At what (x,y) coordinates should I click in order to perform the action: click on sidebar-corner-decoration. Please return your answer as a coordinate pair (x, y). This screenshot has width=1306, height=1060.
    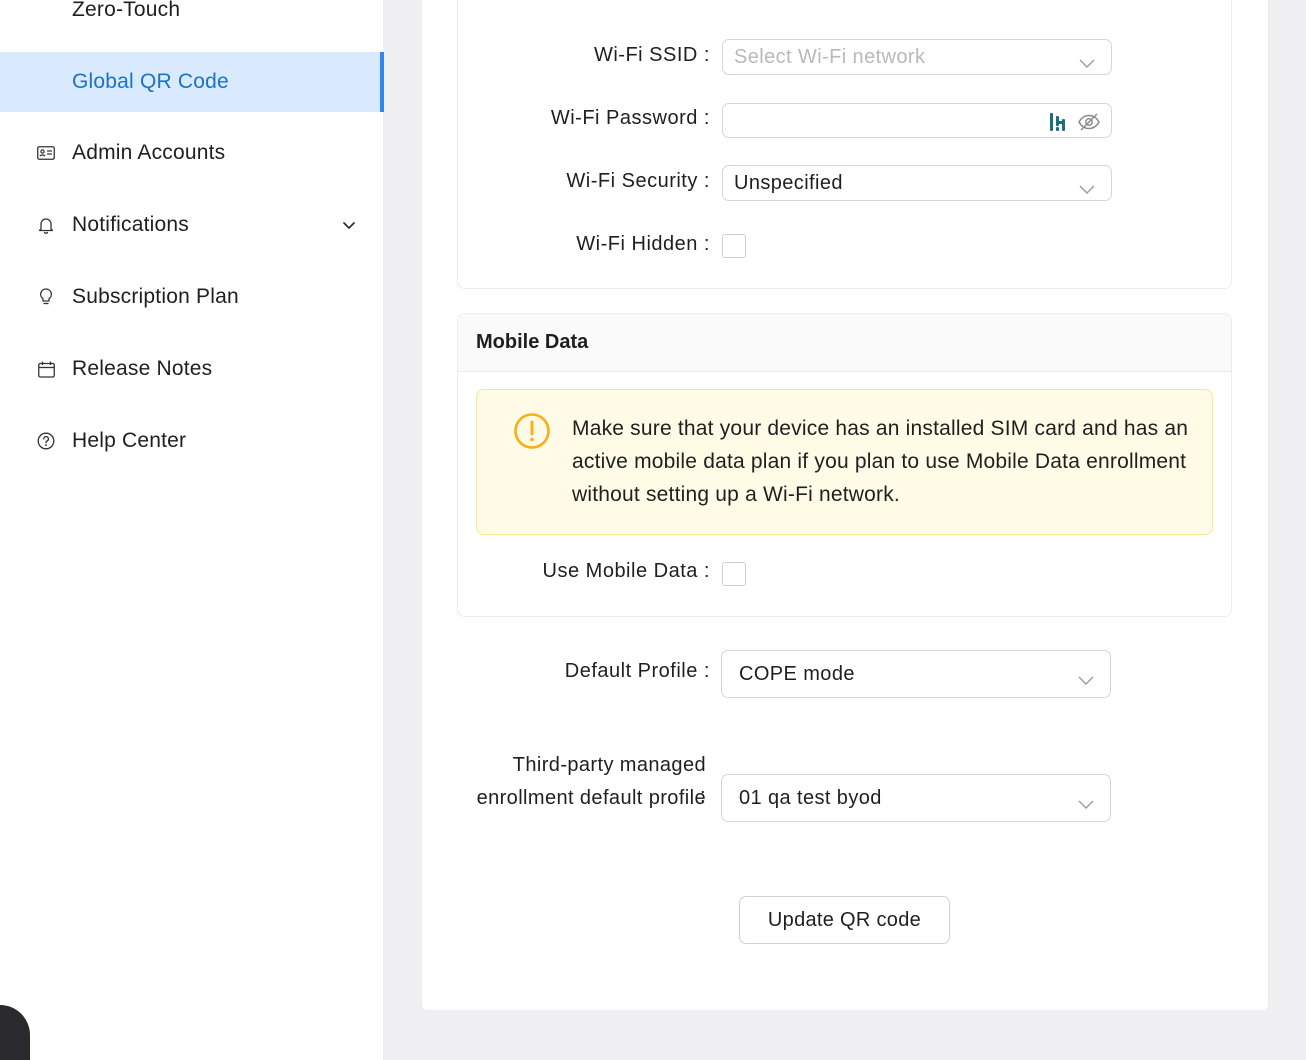
    Looking at the image, I should click on (15, 1032).